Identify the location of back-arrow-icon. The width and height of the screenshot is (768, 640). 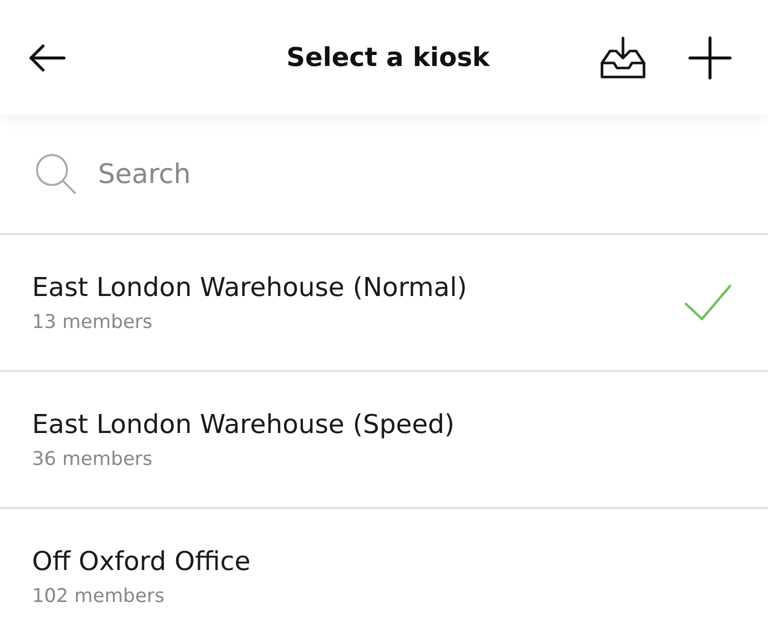
(47, 57).